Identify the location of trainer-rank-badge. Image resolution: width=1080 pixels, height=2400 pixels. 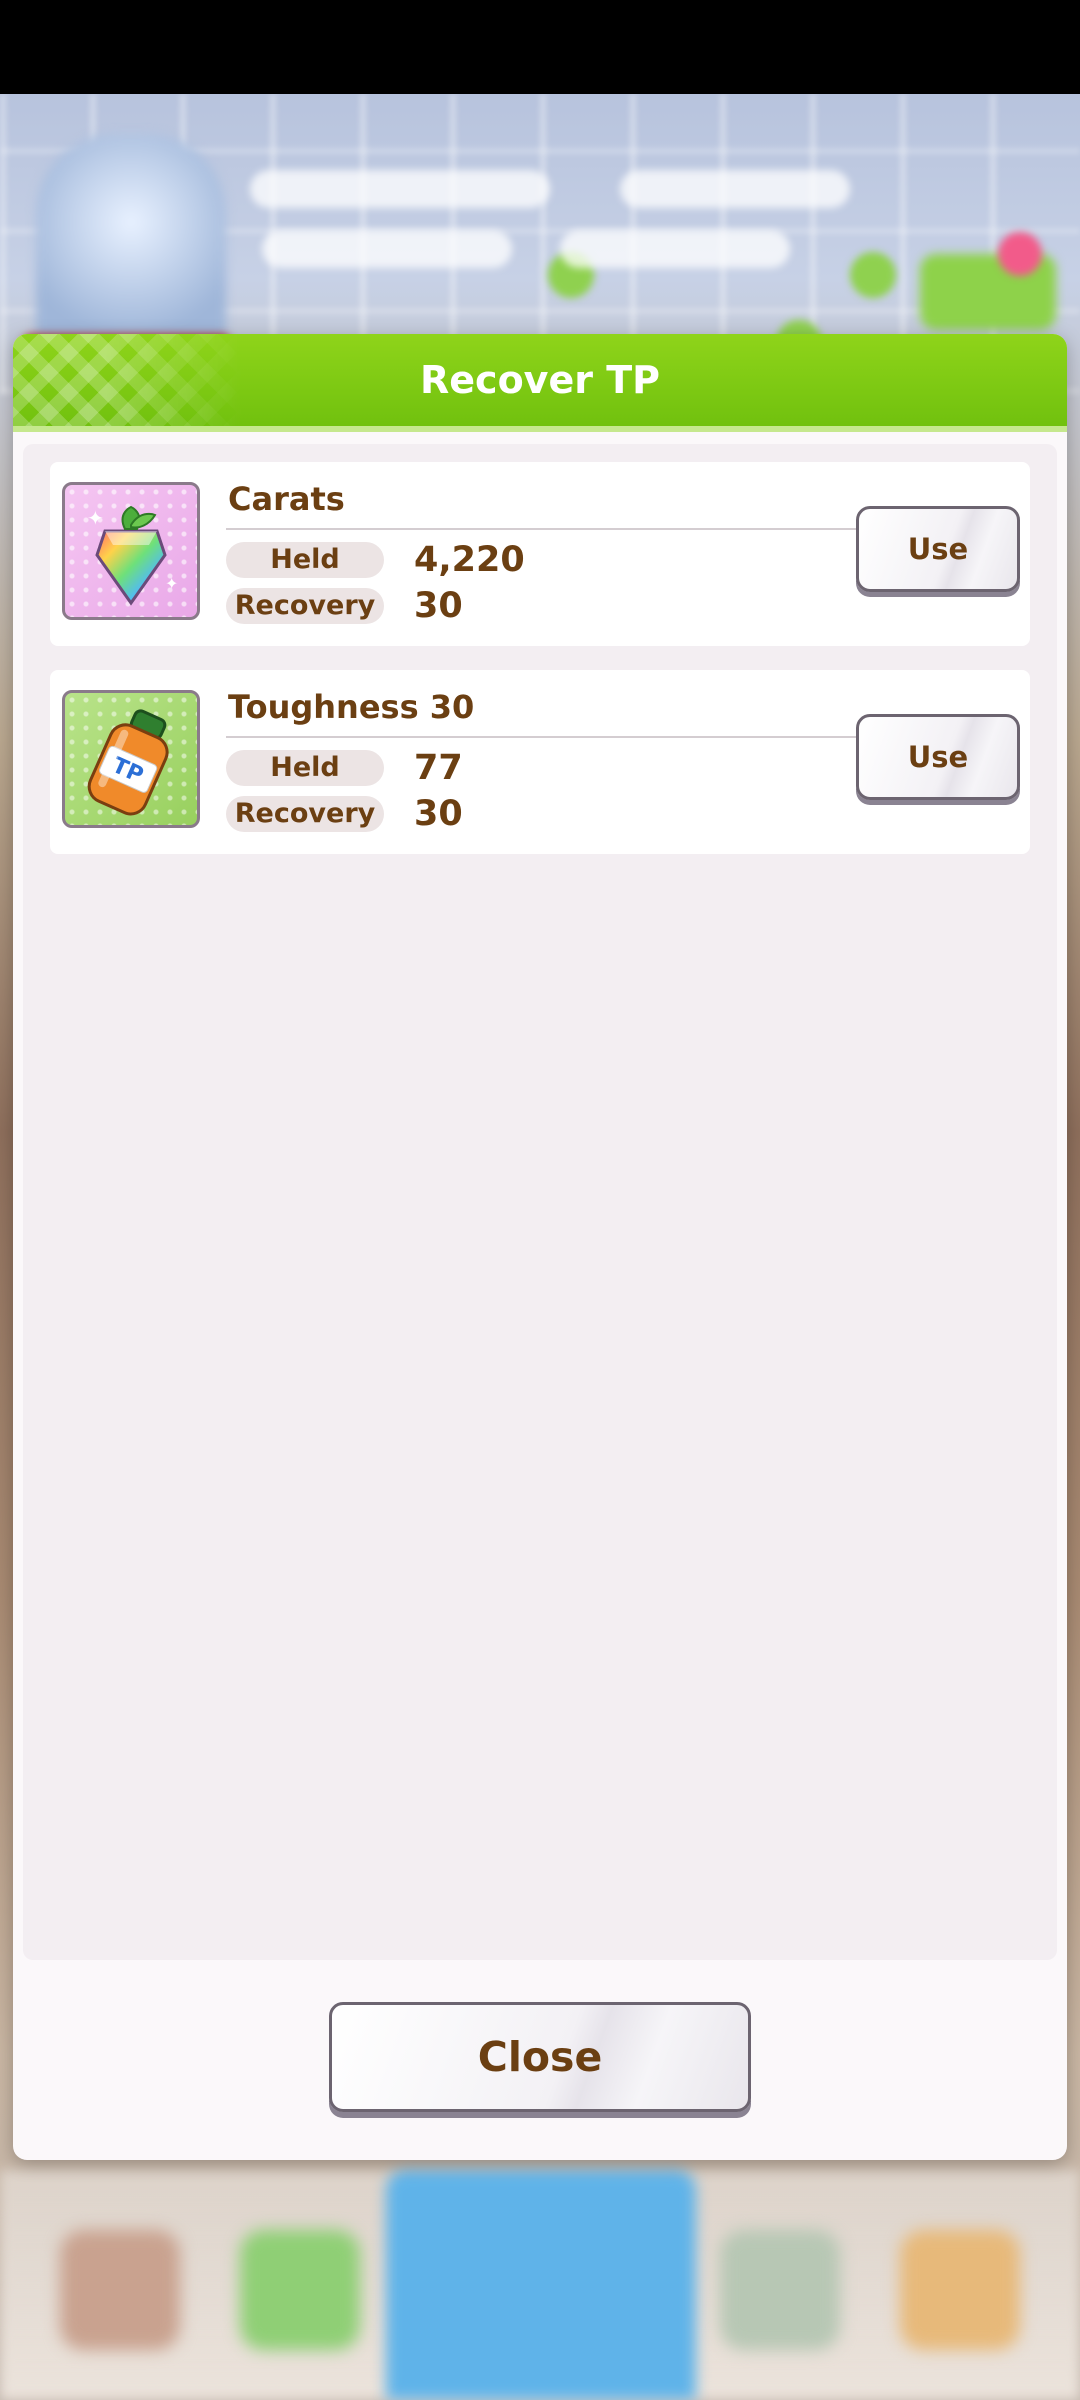
(131, 244).